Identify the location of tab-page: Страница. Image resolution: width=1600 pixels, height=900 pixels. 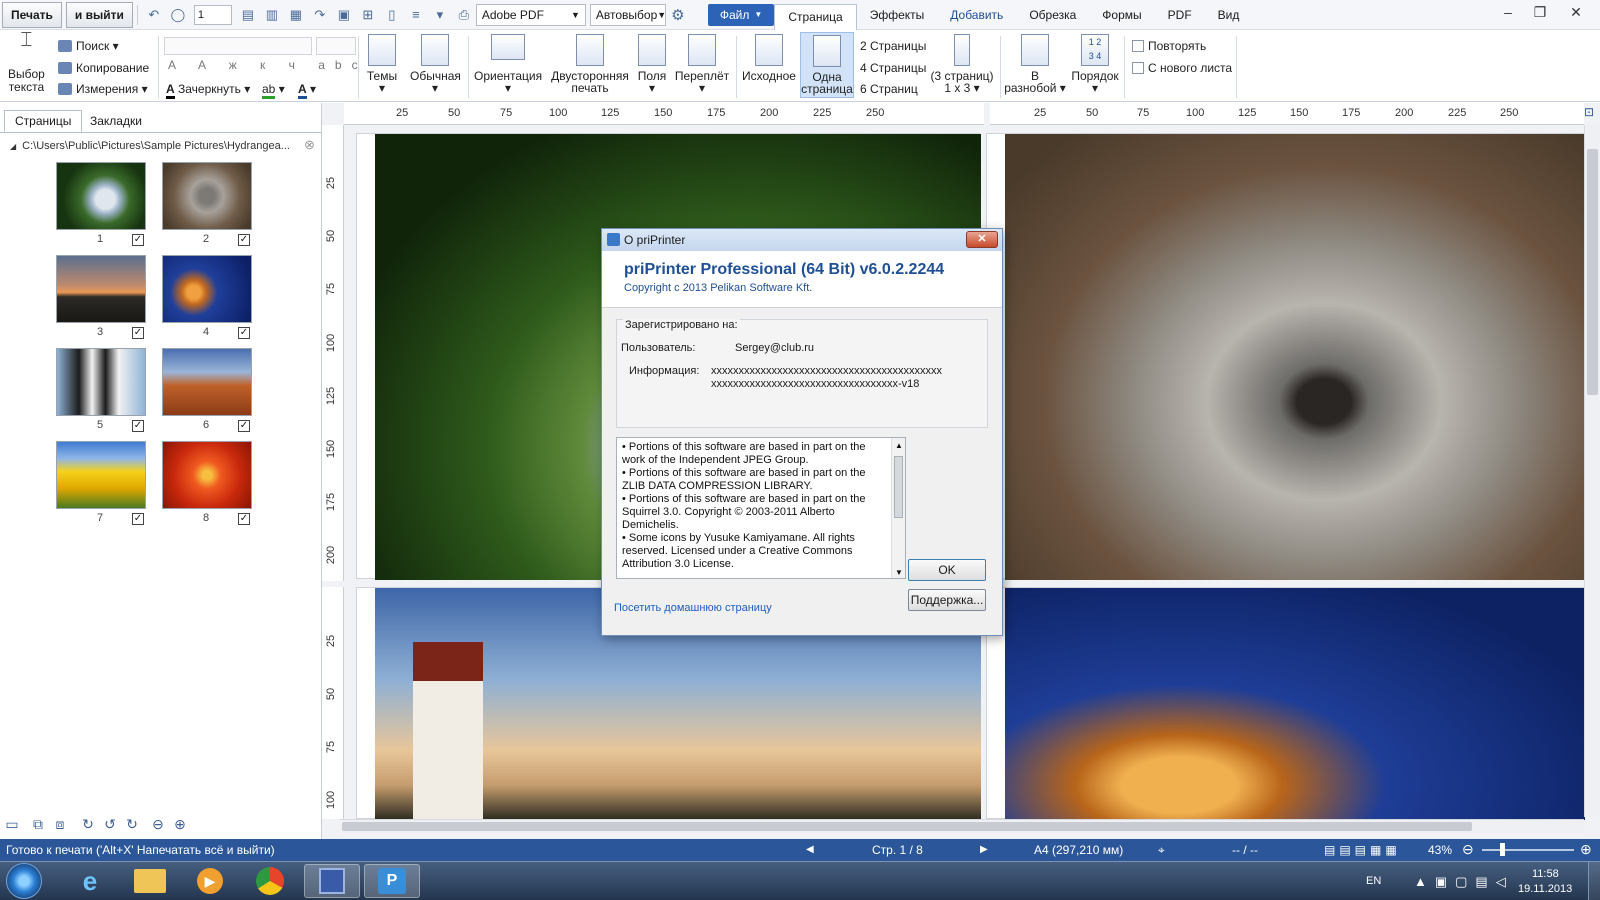
(815, 16).